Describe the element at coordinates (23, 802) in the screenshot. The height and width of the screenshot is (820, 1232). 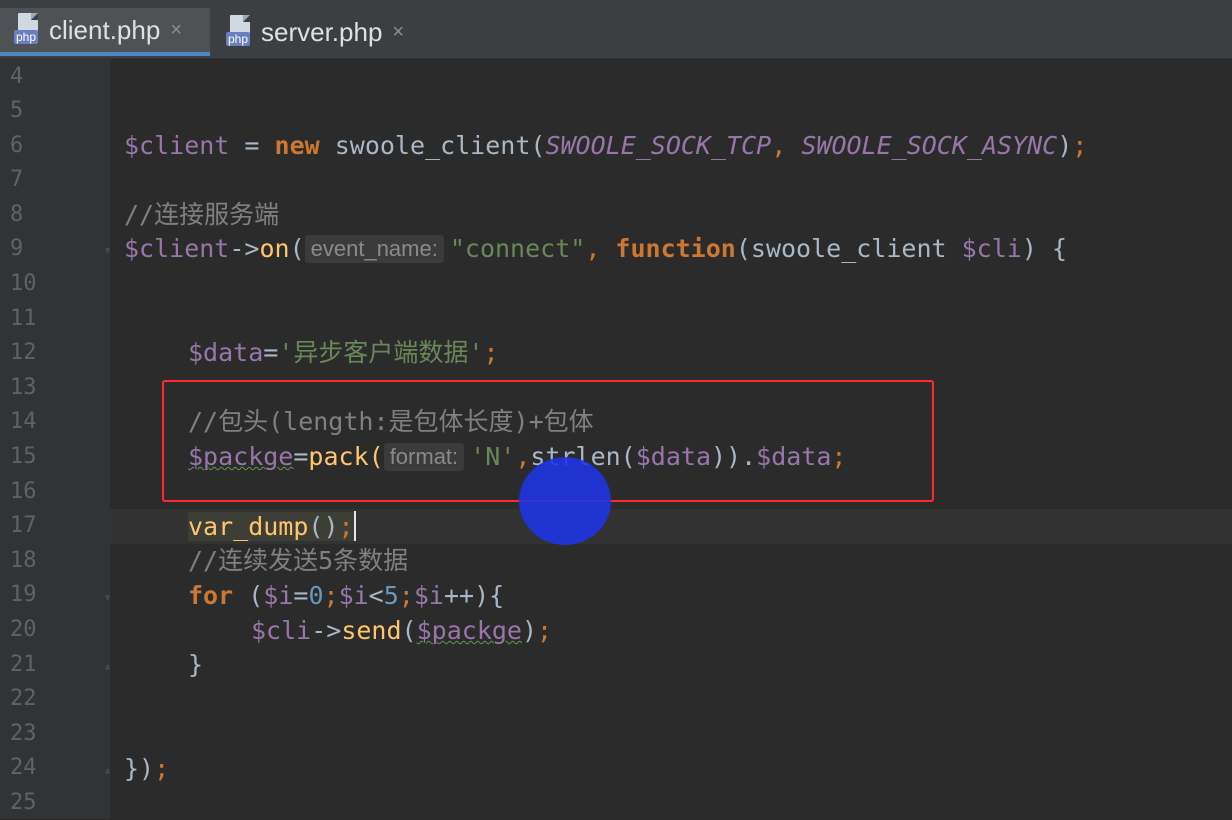
I see `line-number: 25` at that location.